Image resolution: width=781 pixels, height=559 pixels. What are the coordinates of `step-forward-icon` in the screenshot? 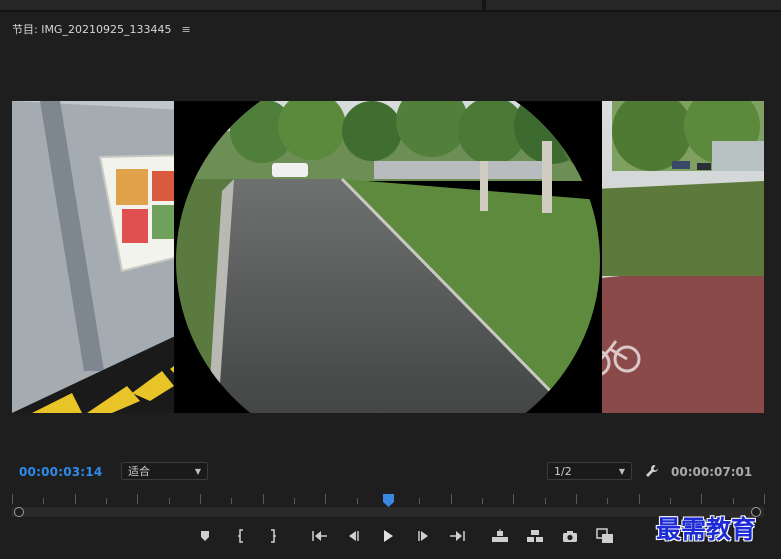 It's located at (423, 536).